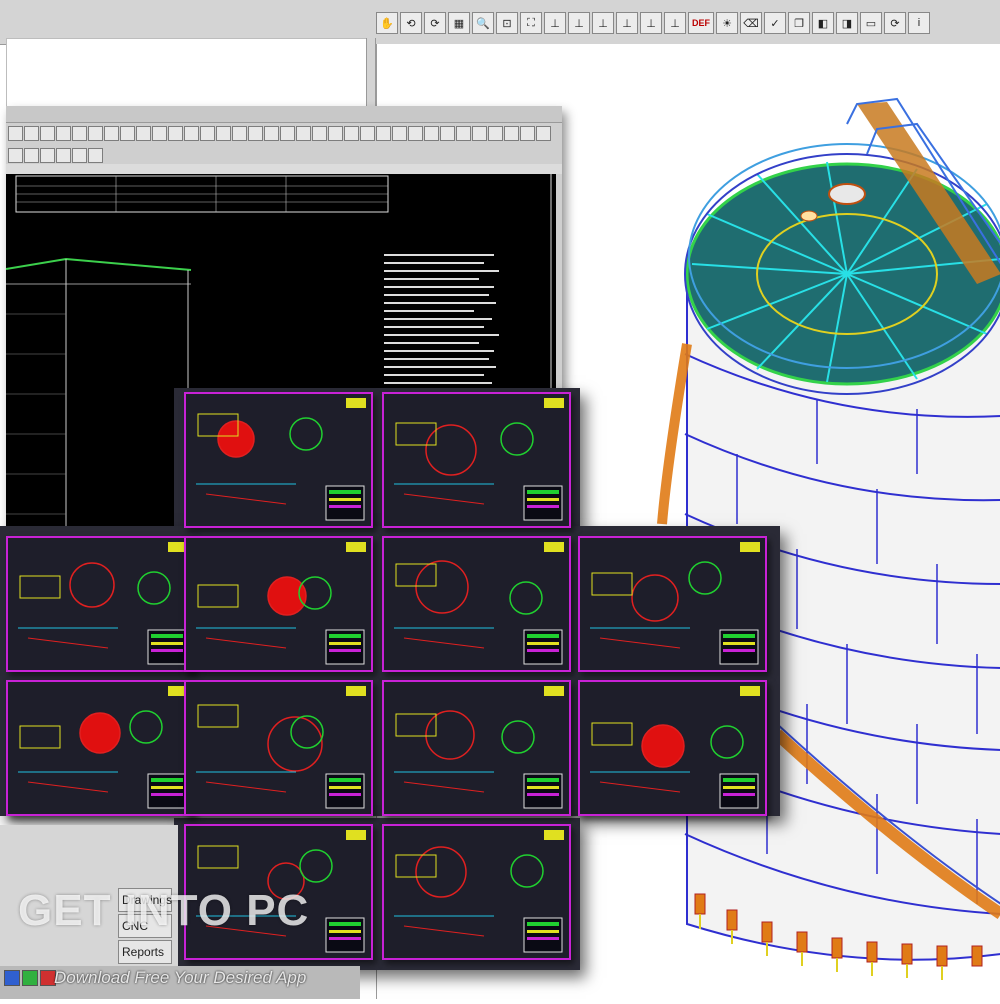 The image size is (1000, 1004). What do you see at coordinates (823, 23) in the screenshot?
I see `panel-icon: ◧` at bounding box center [823, 23].